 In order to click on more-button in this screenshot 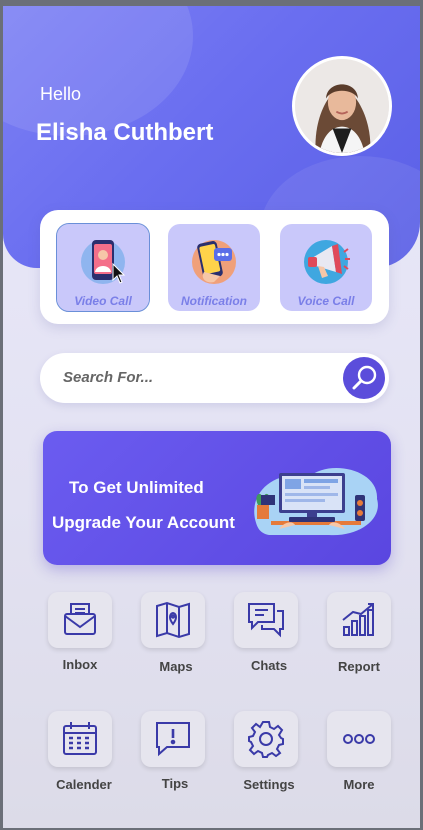, I will do `click(359, 739)`.